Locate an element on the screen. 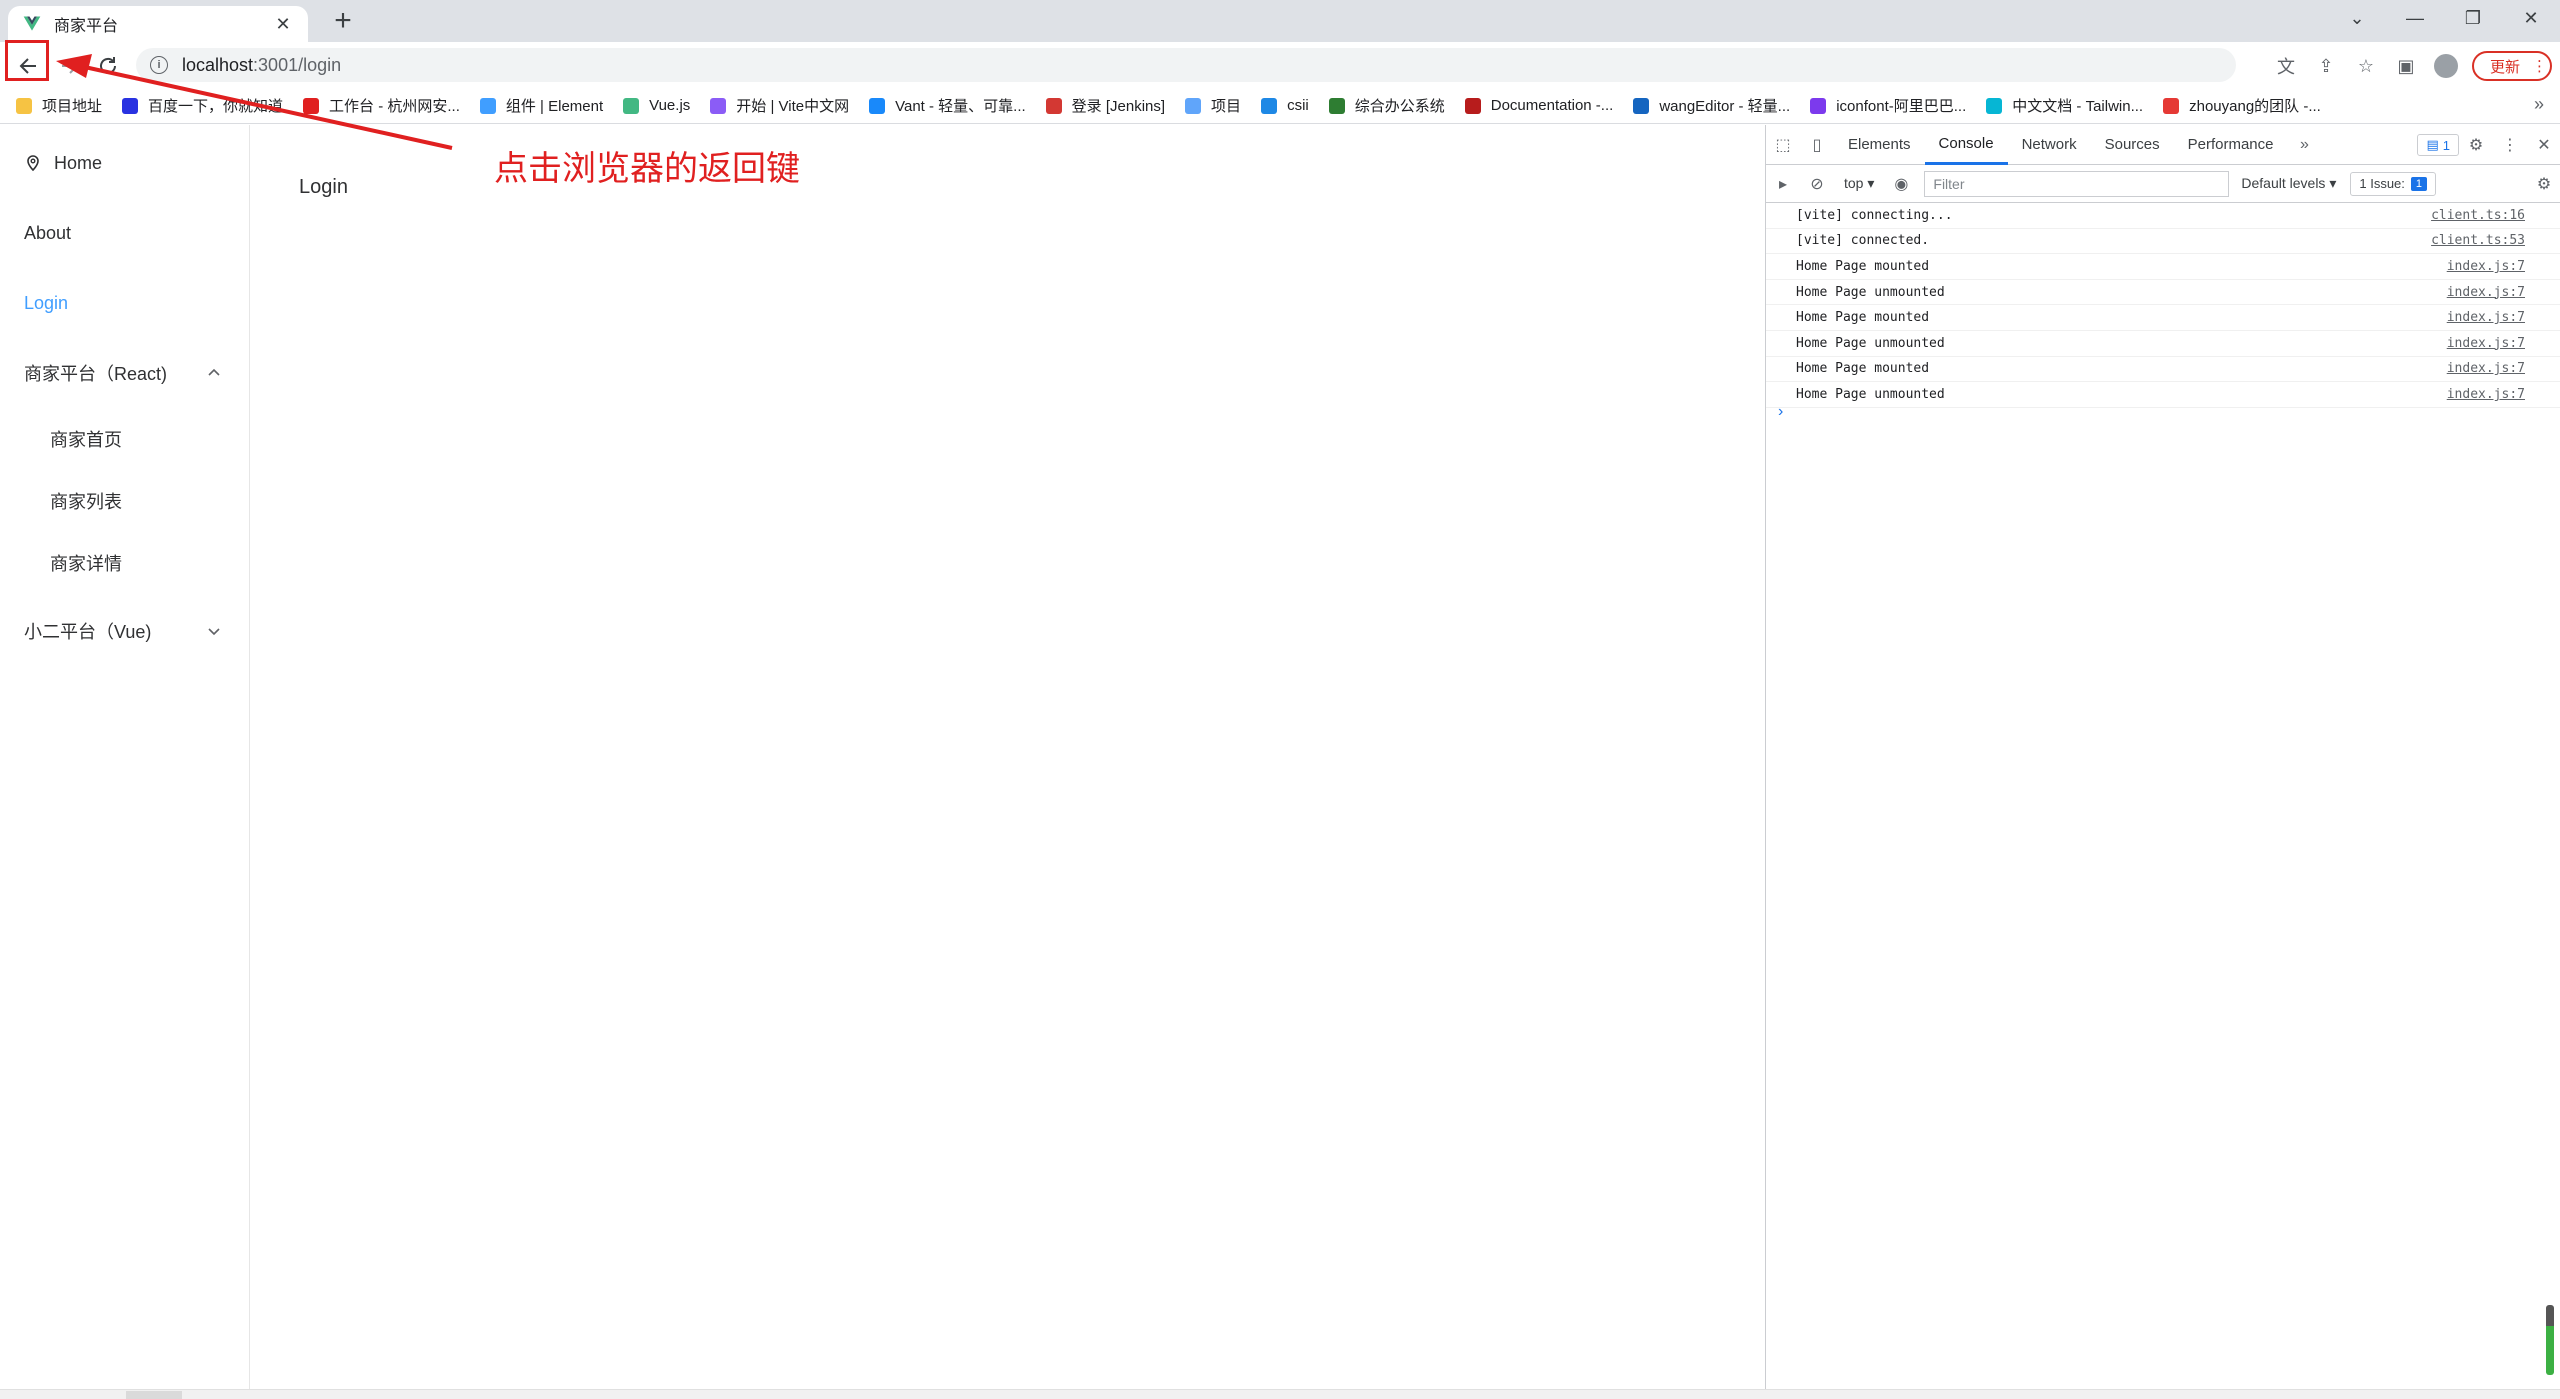 The image size is (2560, 1399). context-label: top is located at coordinates (1854, 183).